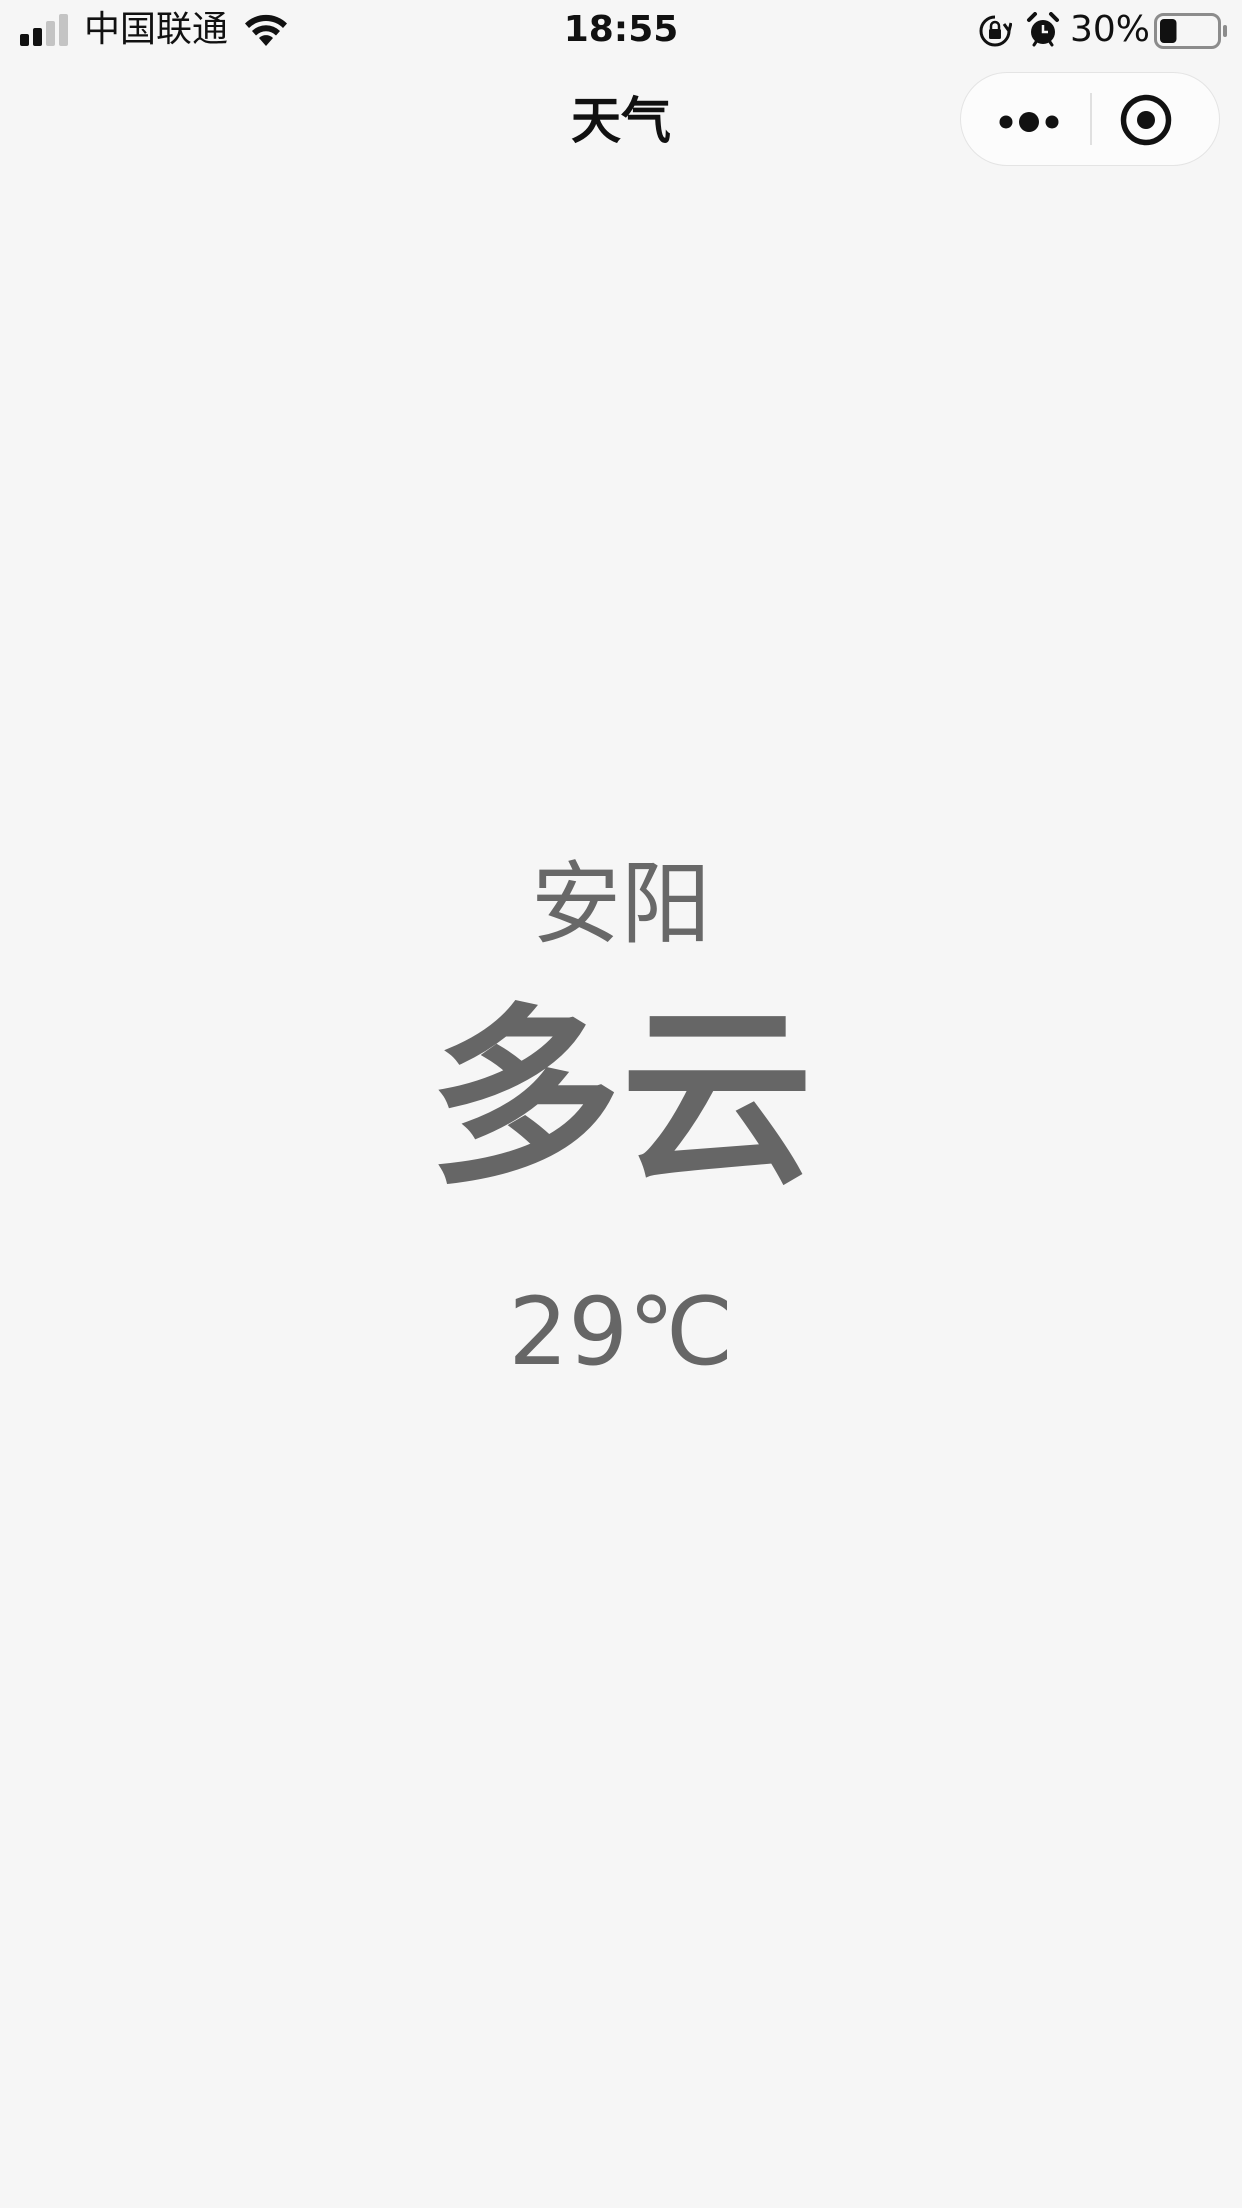 The height and width of the screenshot is (2208, 1242). Describe the element at coordinates (1043, 29) in the screenshot. I see `alarm-clock-icon` at that location.